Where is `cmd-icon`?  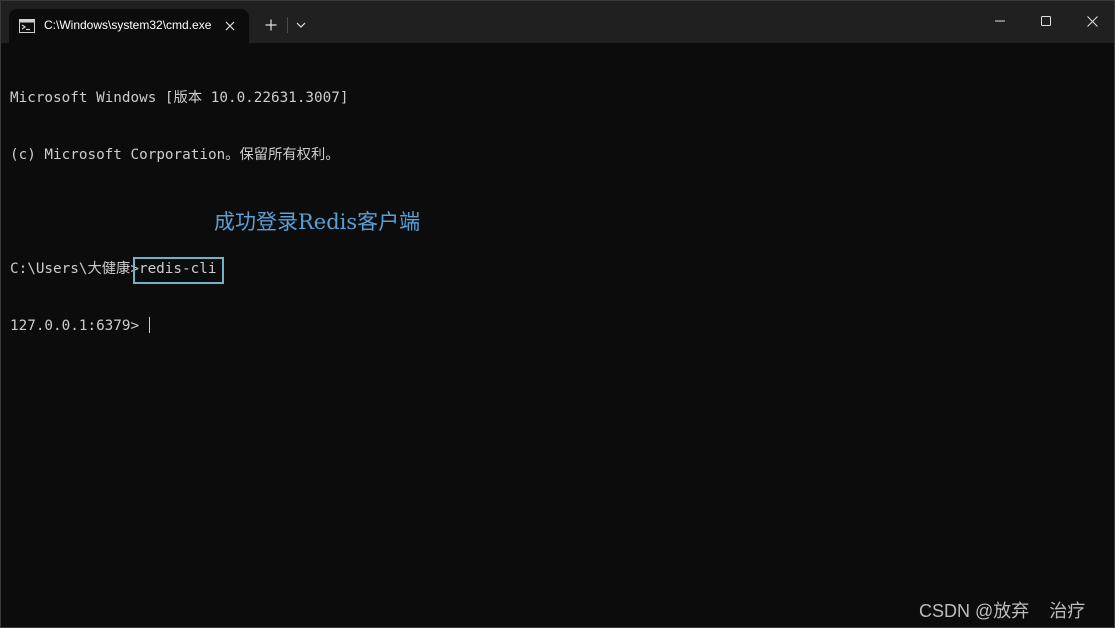
cmd-icon is located at coordinates (27, 26).